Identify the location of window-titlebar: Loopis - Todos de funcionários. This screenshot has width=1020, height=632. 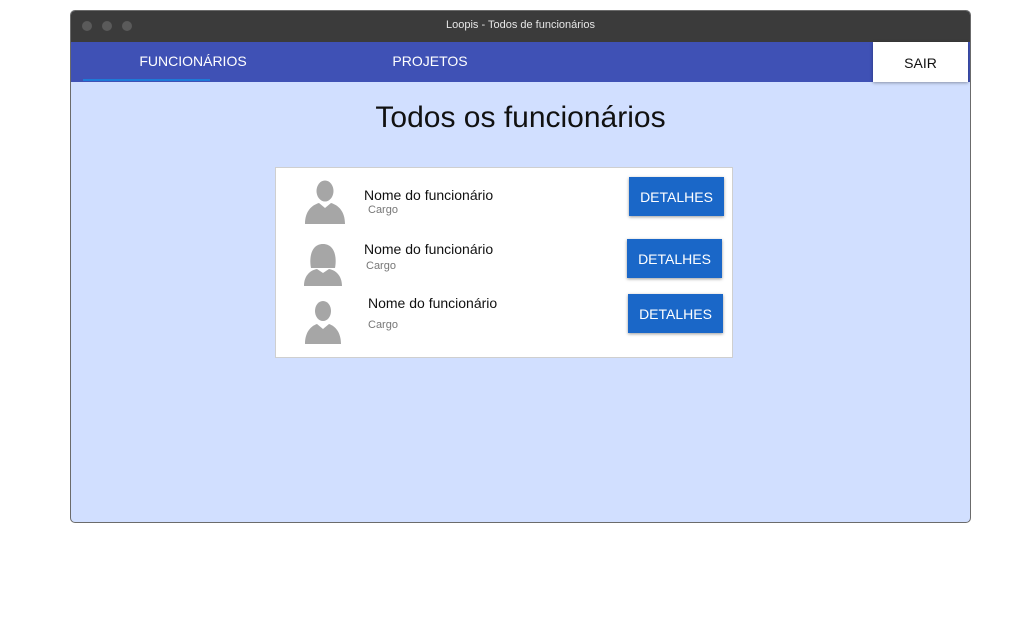
(520, 26).